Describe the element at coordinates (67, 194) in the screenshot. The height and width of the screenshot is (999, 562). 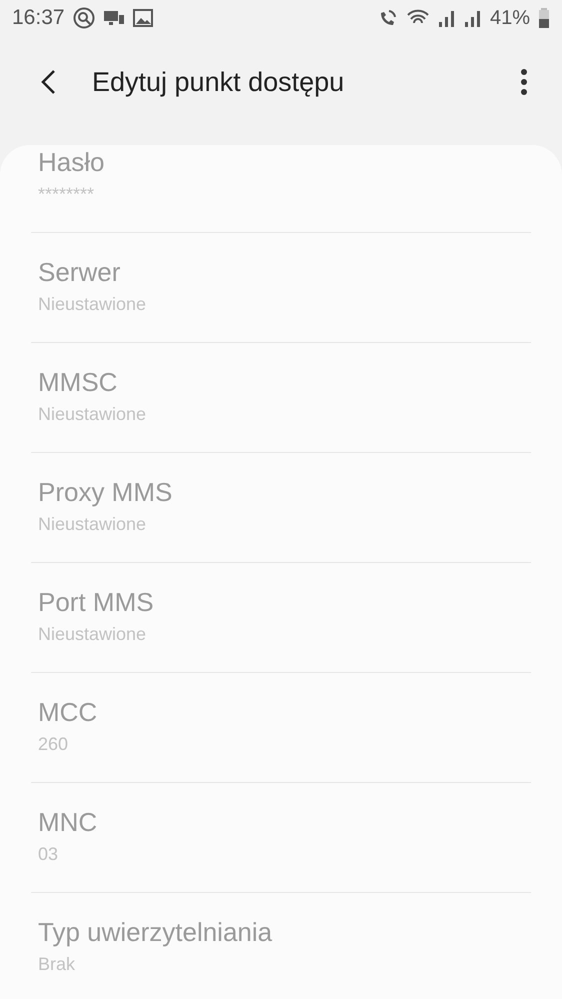
I see `setting-value: ********` at that location.